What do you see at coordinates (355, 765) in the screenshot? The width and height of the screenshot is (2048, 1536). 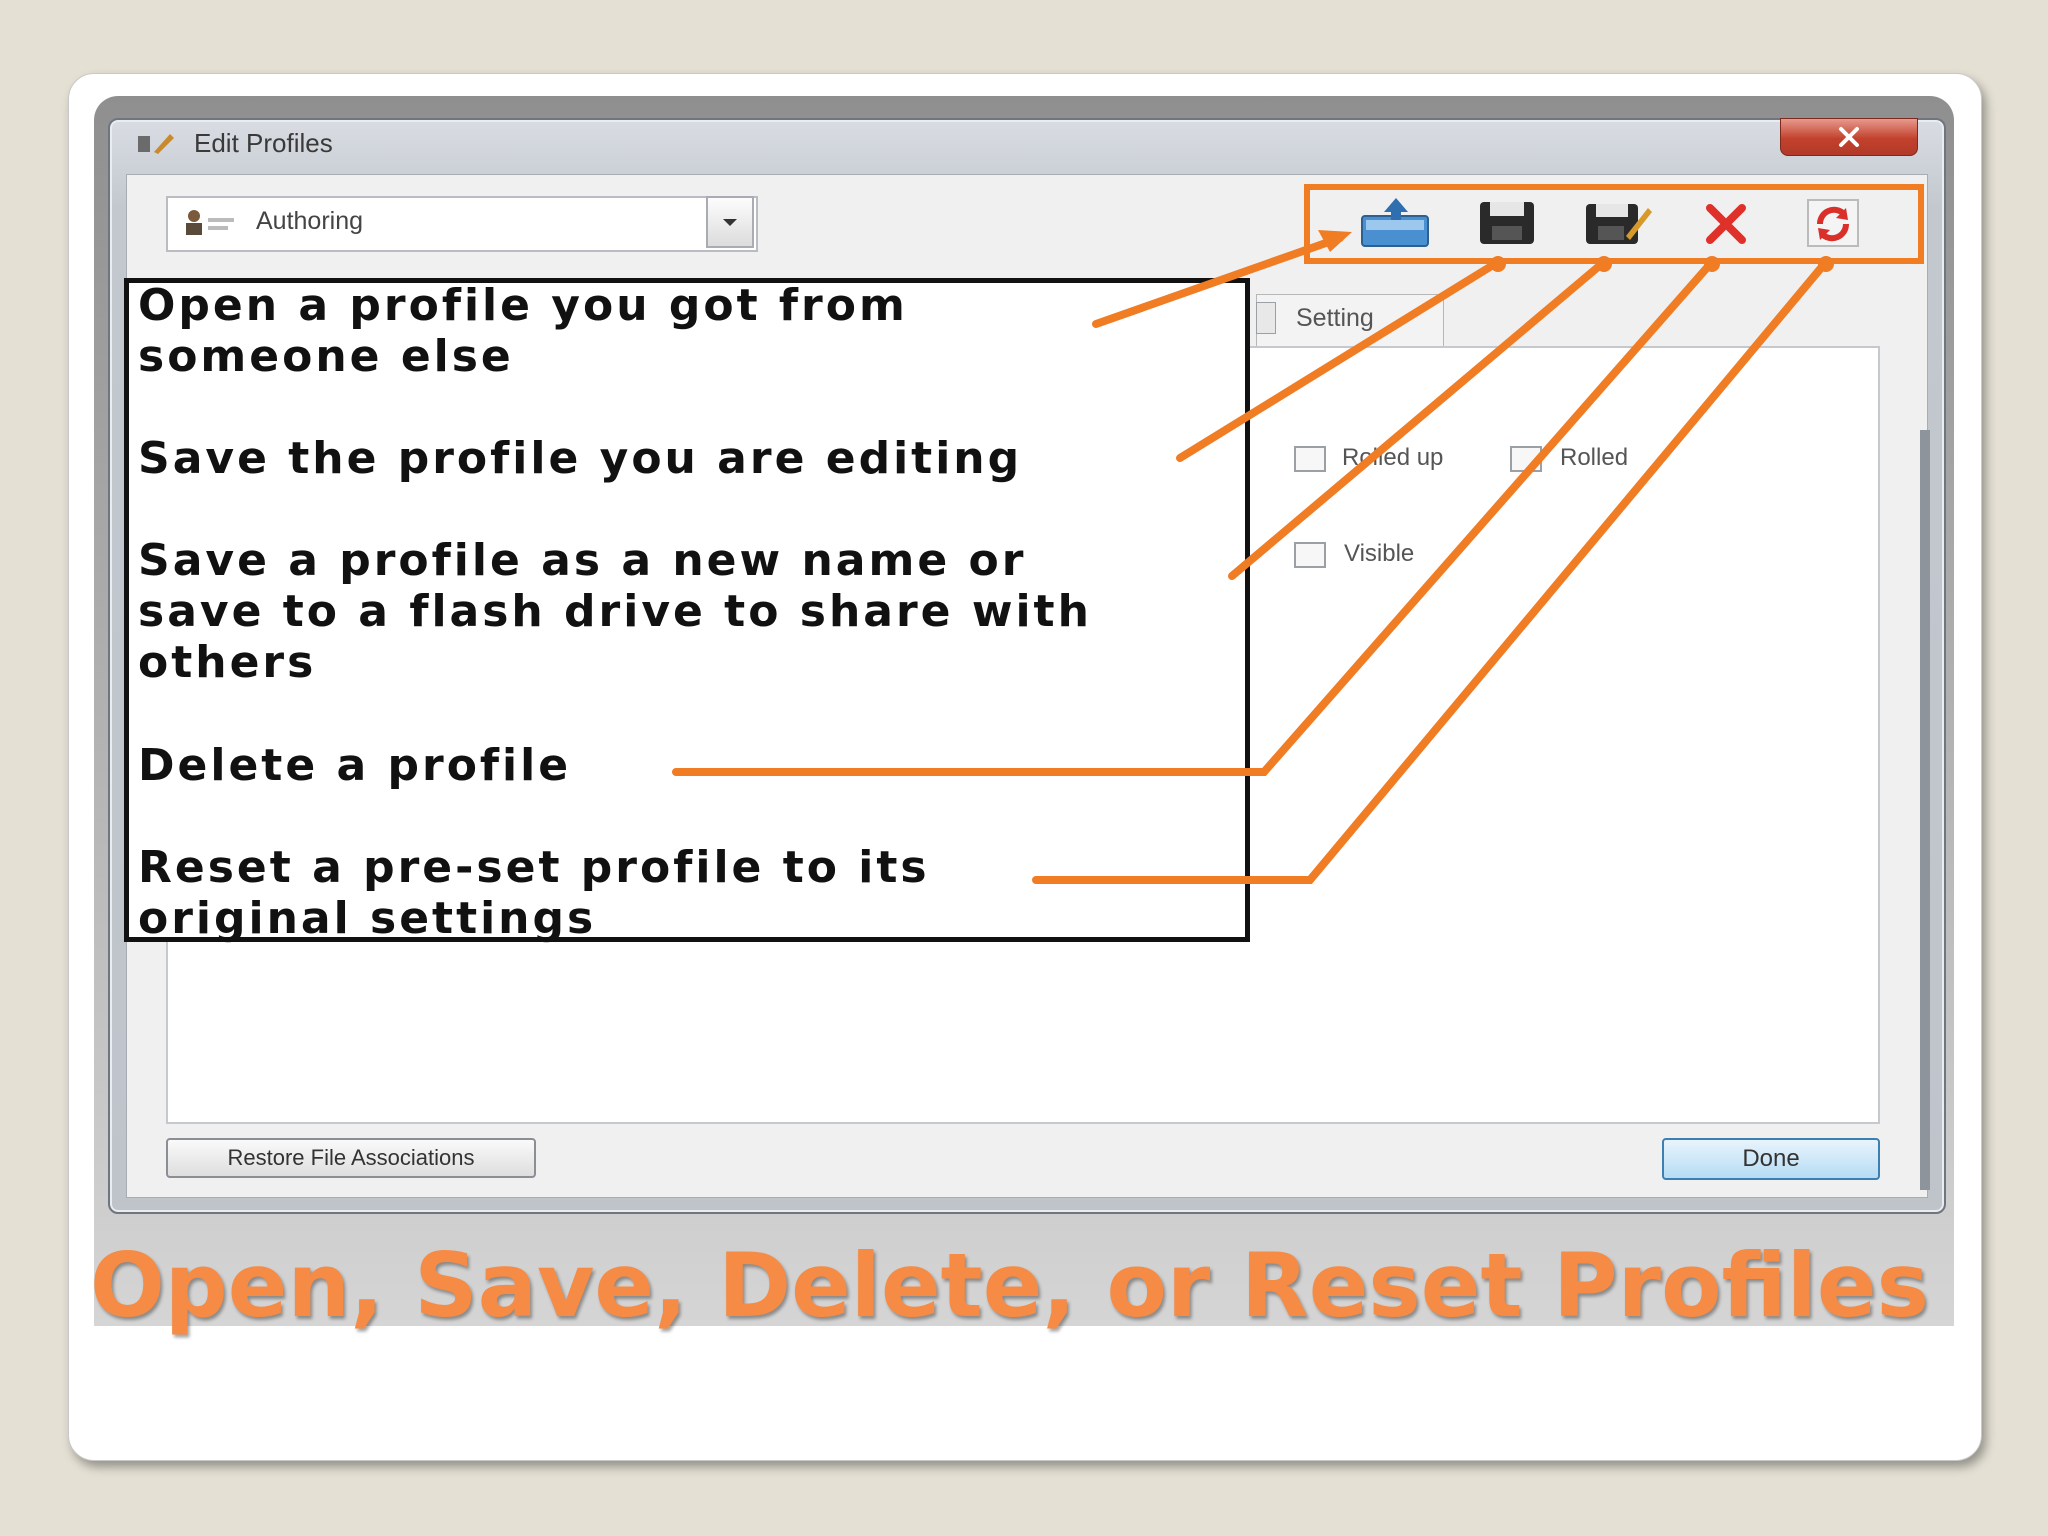 I see `callout-delete-profile: Delete a profile` at bounding box center [355, 765].